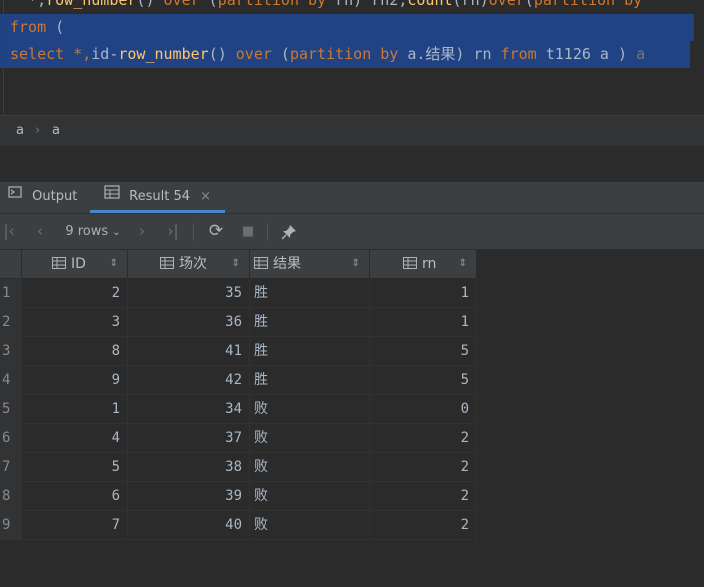 This screenshot has height=587, width=704. I want to click on row-number: 1, so click(11, 293).